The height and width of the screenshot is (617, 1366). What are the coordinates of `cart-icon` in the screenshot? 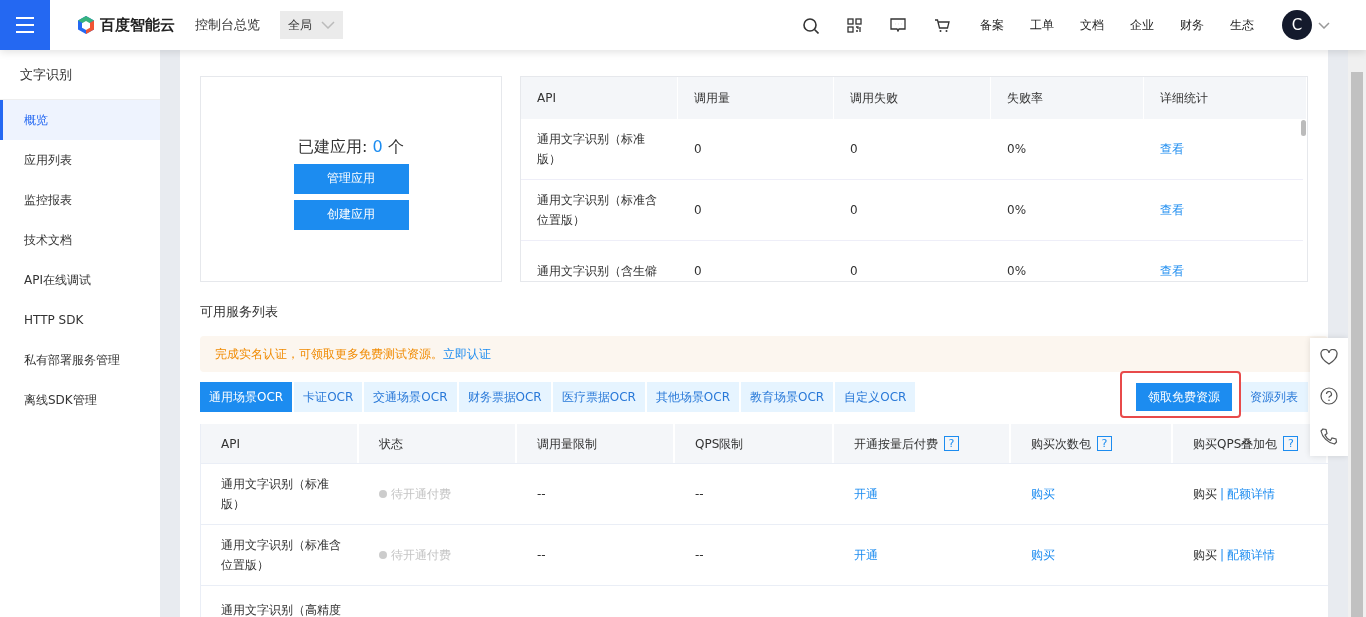 It's located at (942, 25).